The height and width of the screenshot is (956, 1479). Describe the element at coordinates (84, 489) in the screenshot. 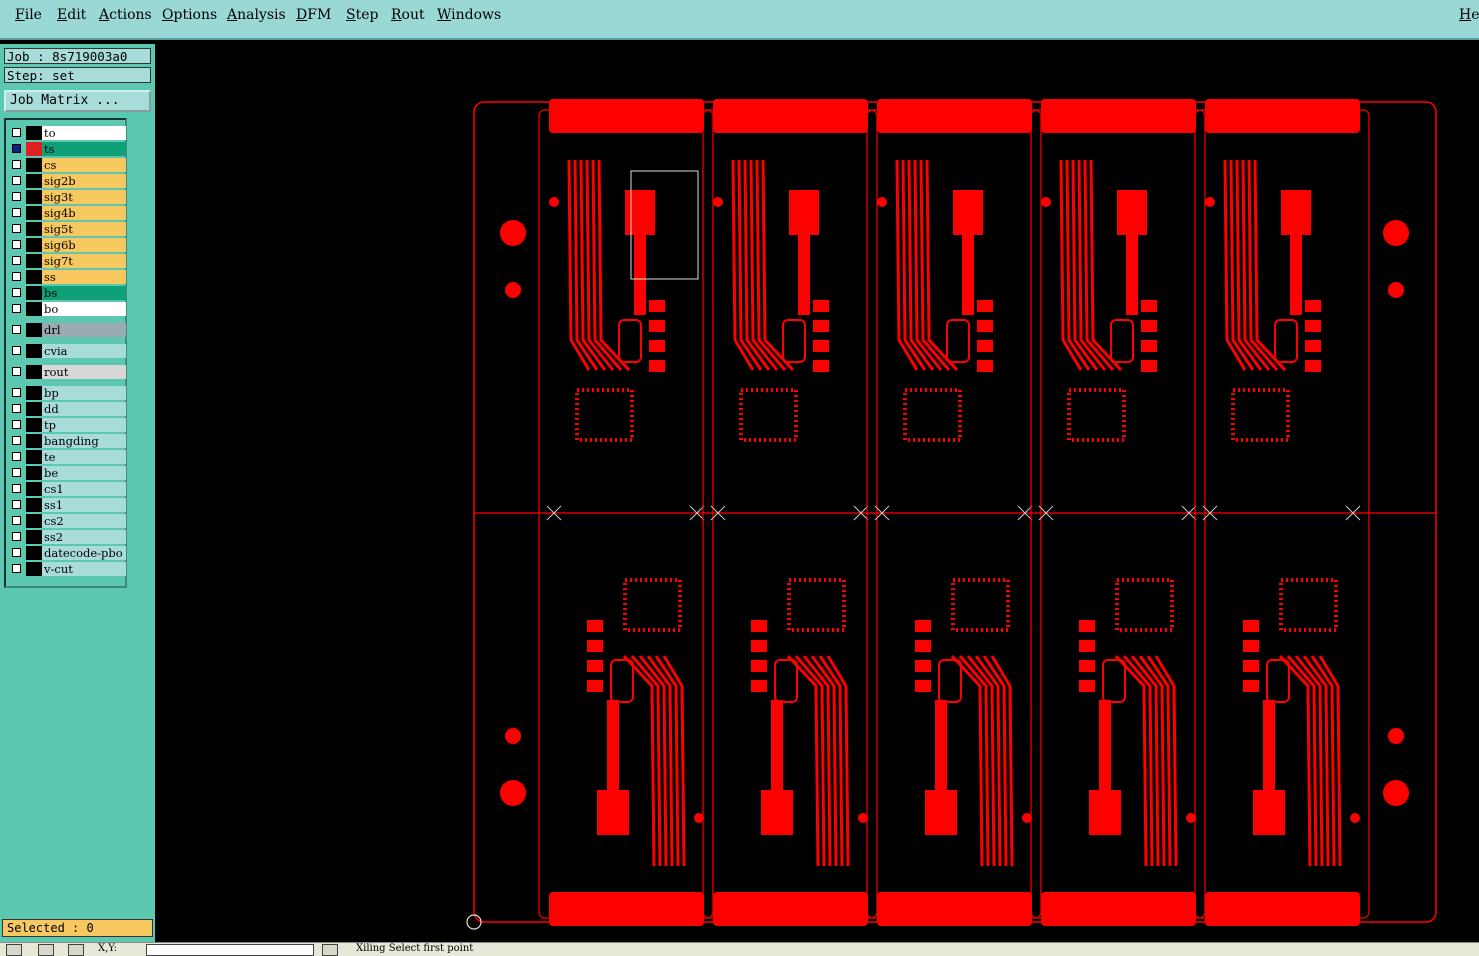

I see `layer-name: cs1` at that location.